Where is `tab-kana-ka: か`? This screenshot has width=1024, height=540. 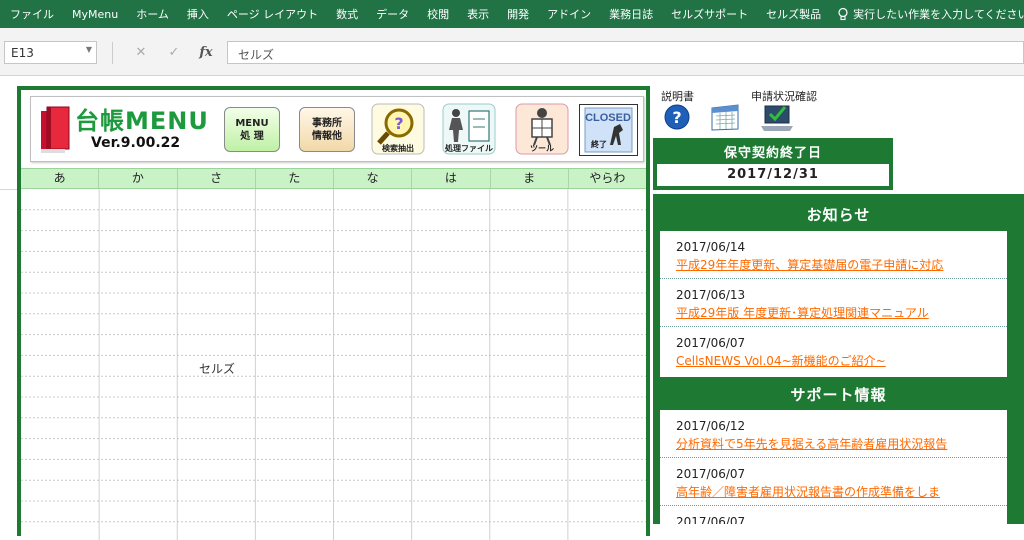 tab-kana-ka: か is located at coordinates (138, 178).